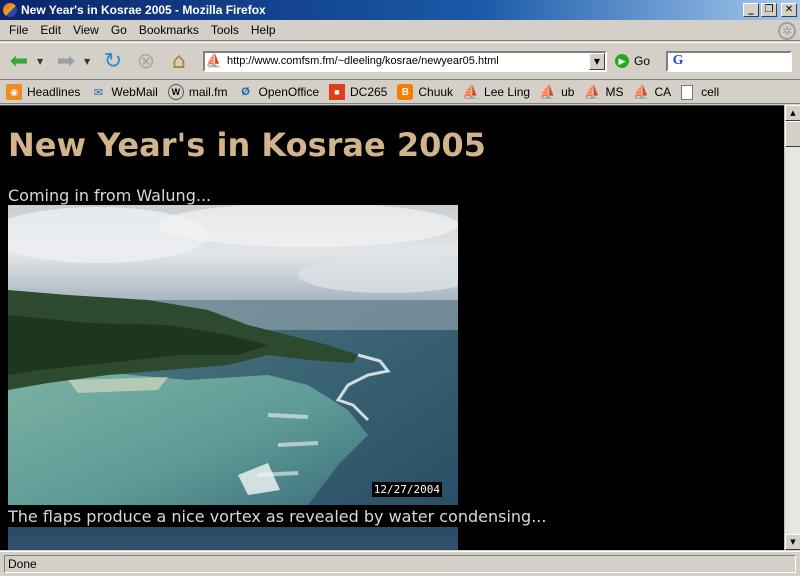 This screenshot has height=576, width=800. Describe the element at coordinates (10, 10) in the screenshot. I see `firefox-icon` at that location.